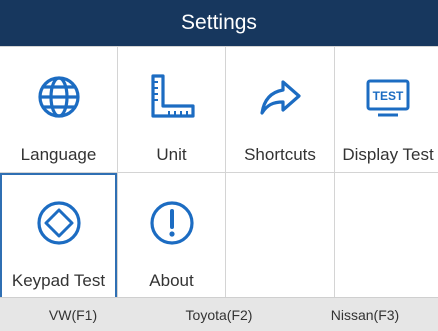 The width and height of the screenshot is (438, 331). What do you see at coordinates (171, 154) in the screenshot?
I see `tile-label: Unit` at bounding box center [171, 154].